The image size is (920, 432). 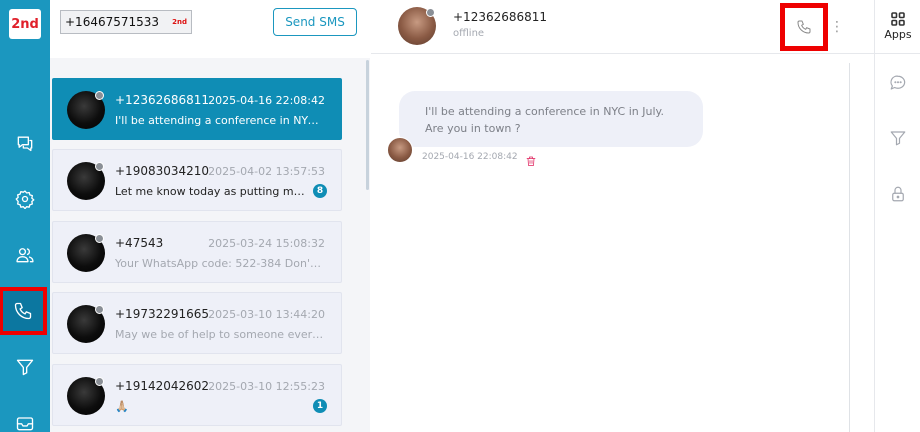 I want to click on apps-button: Apps, so click(x=897, y=27).